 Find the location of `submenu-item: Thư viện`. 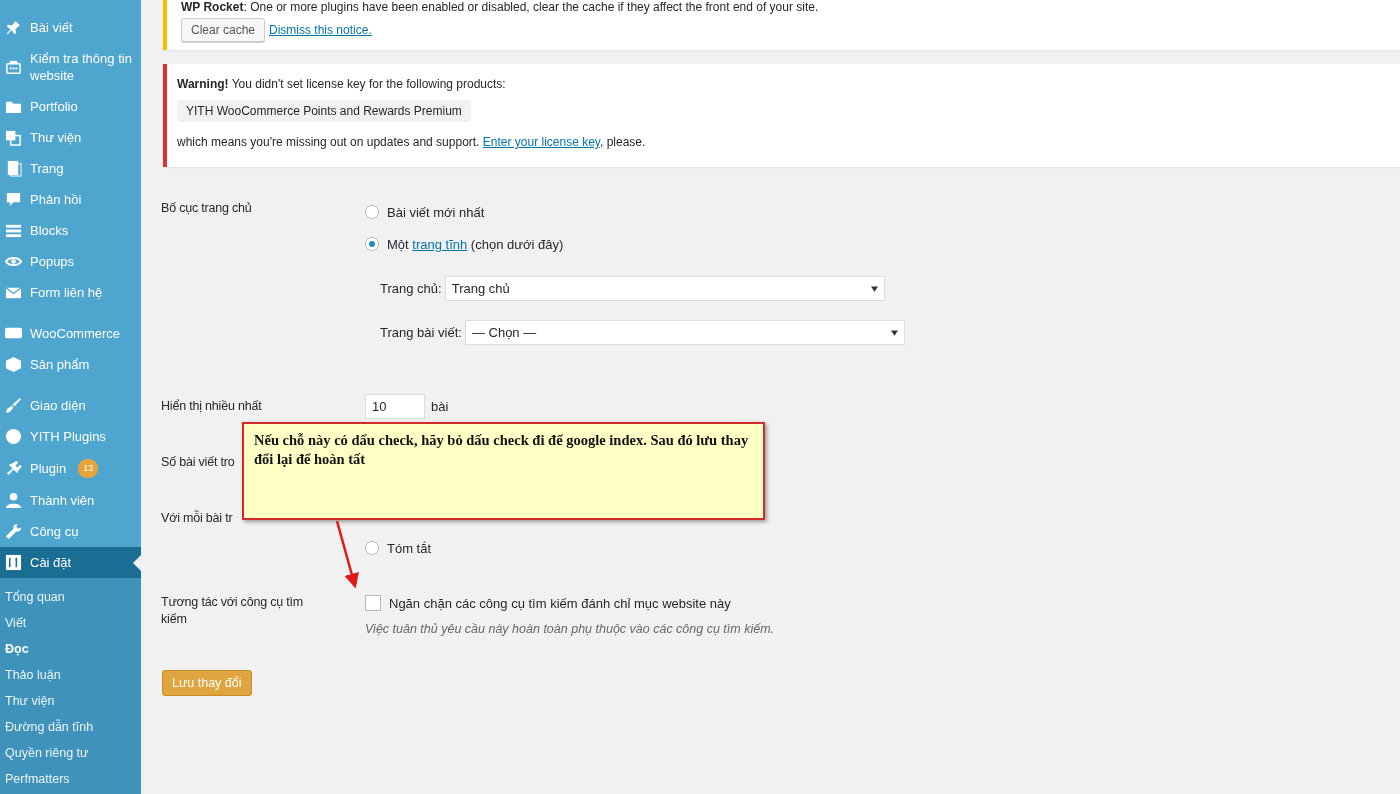

submenu-item: Thư viện is located at coordinates (70, 701).